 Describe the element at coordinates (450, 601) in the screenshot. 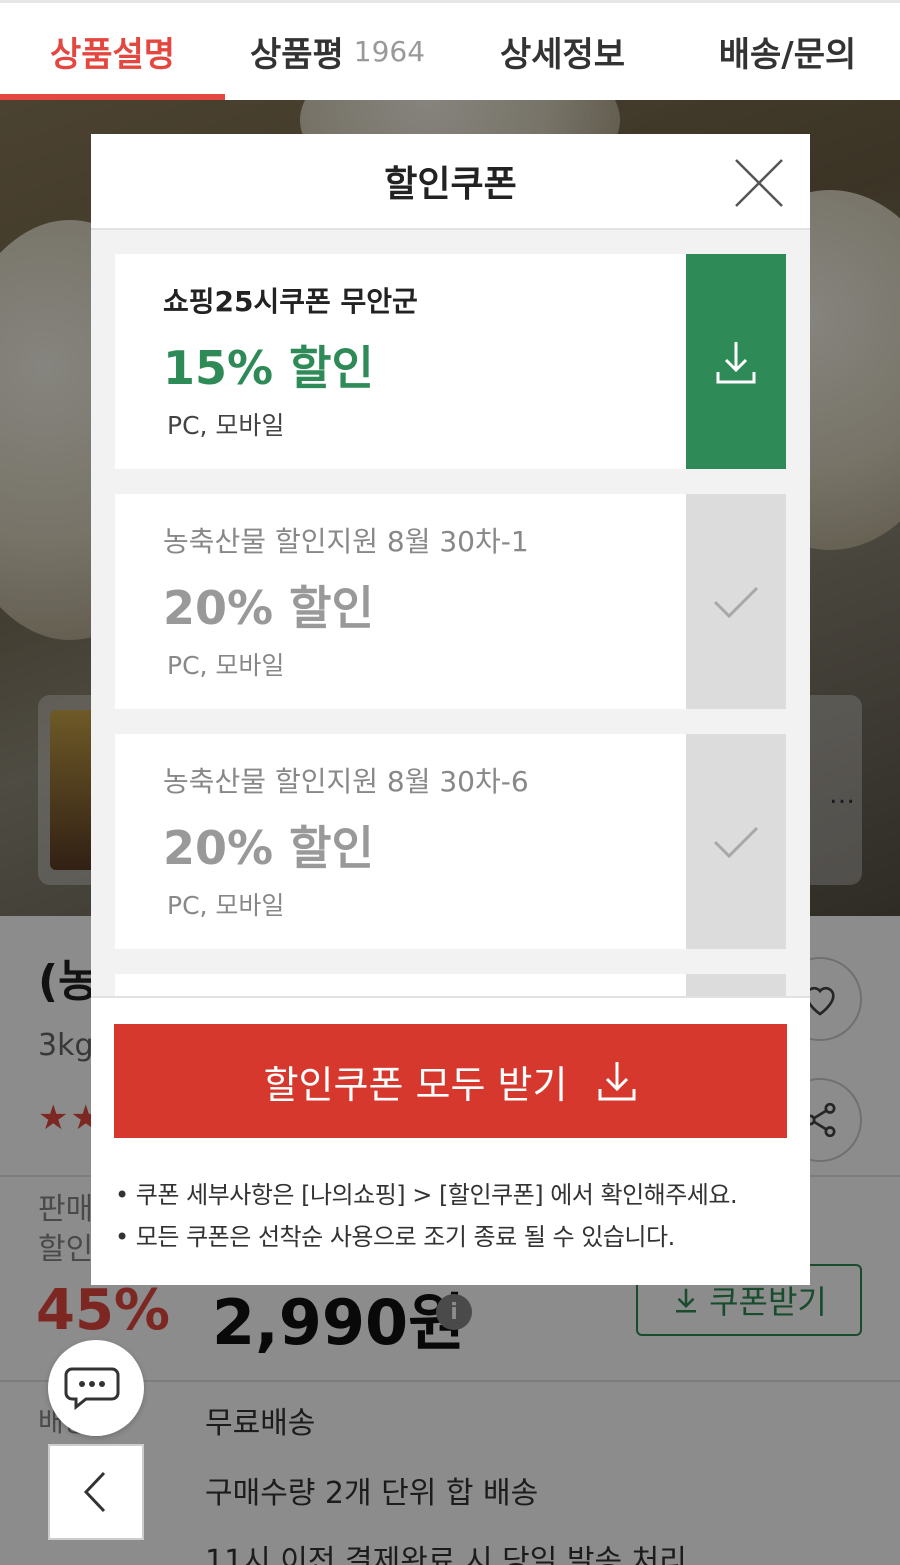

I see `coupon-item: 농축산물 할인지원 8월 30차-1 20% 할인 PC, 모바일` at that location.